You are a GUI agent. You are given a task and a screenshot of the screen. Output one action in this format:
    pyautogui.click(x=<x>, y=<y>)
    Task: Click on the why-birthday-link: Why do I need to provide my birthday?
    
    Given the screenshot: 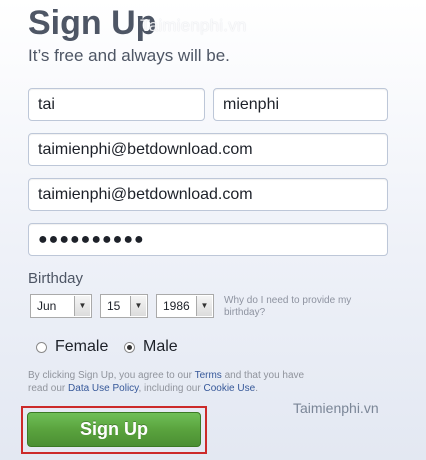 What is the action you would take?
    pyautogui.click(x=299, y=307)
    